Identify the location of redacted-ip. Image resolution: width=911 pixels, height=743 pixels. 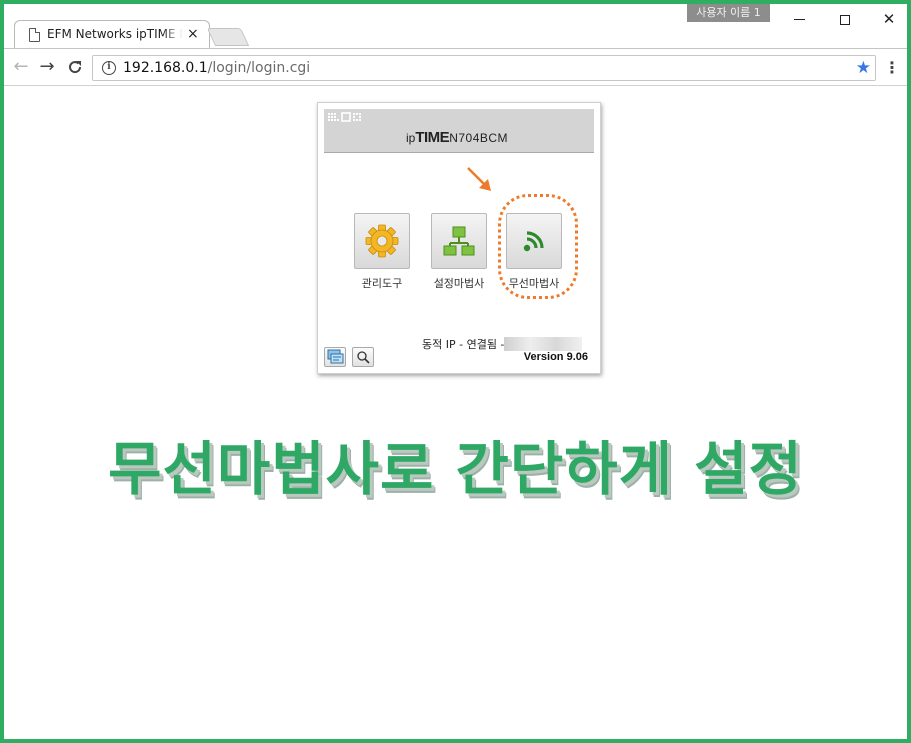
(543, 344).